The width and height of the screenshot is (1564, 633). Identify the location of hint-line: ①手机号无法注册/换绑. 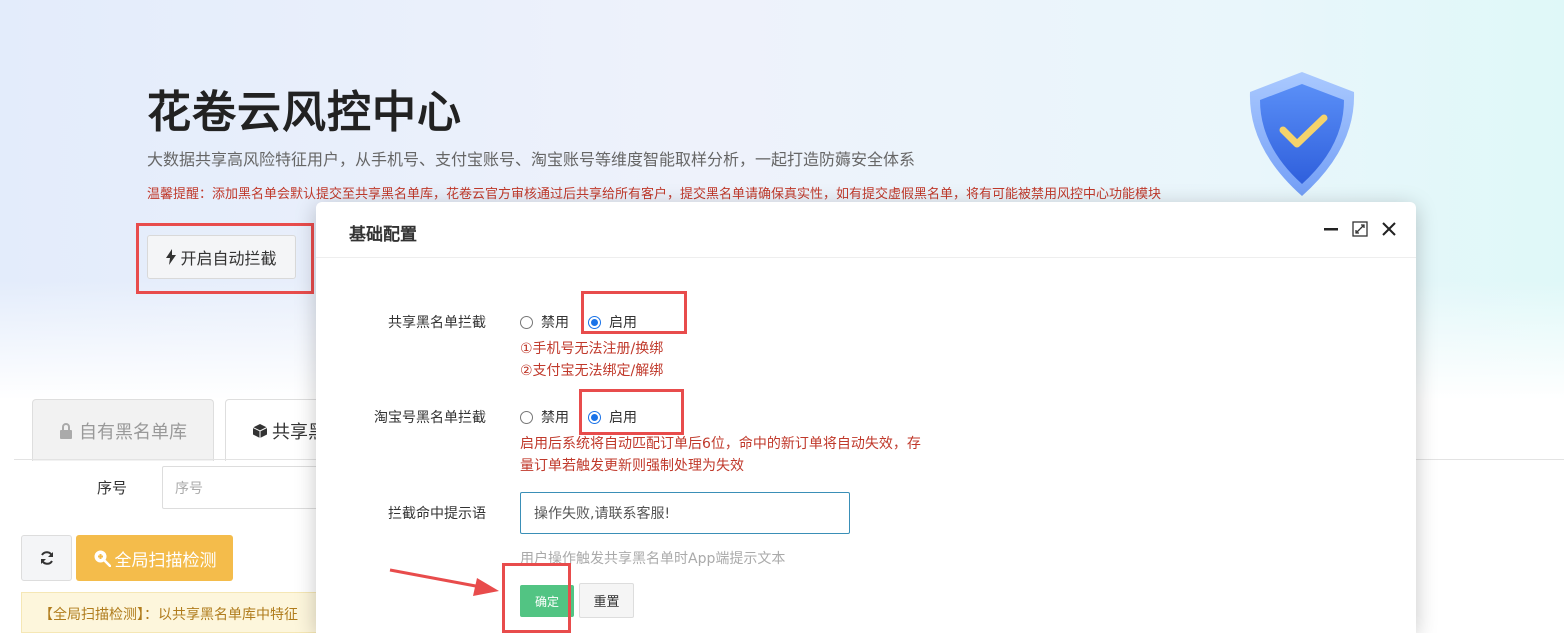
(592, 349).